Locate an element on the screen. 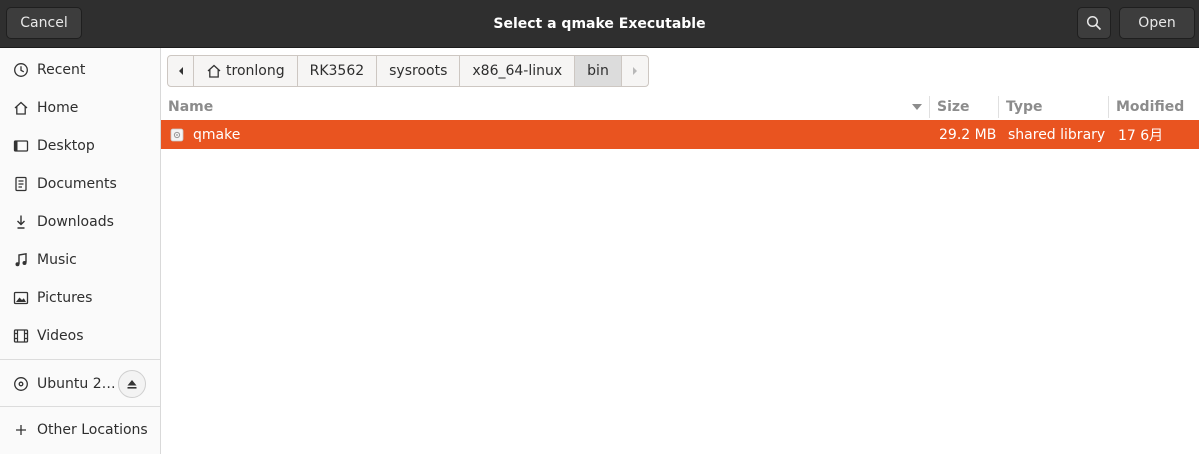 The image size is (1199, 454). column-header-modified: Modified is located at coordinates (1154, 107).